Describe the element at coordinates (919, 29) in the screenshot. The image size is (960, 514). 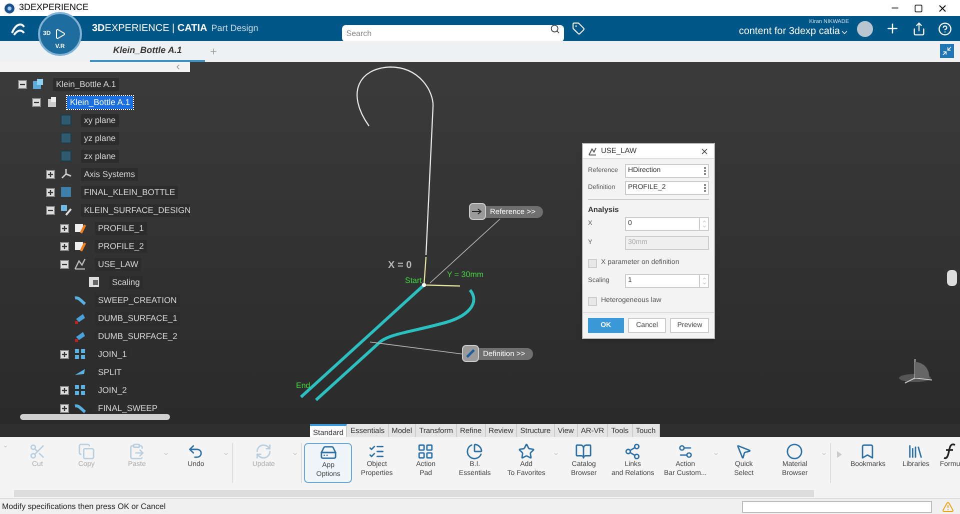
I see `share-icon` at that location.